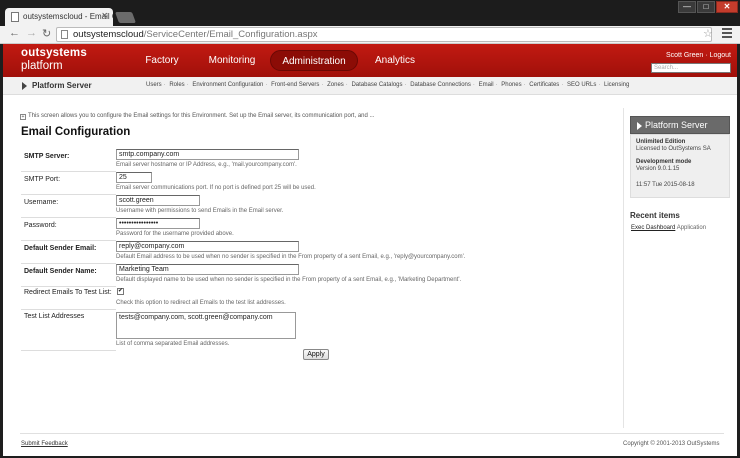 The image size is (740, 458). Describe the element at coordinates (42, 179) in the screenshot. I see `smtp-port-label: SMTP Port:` at that location.